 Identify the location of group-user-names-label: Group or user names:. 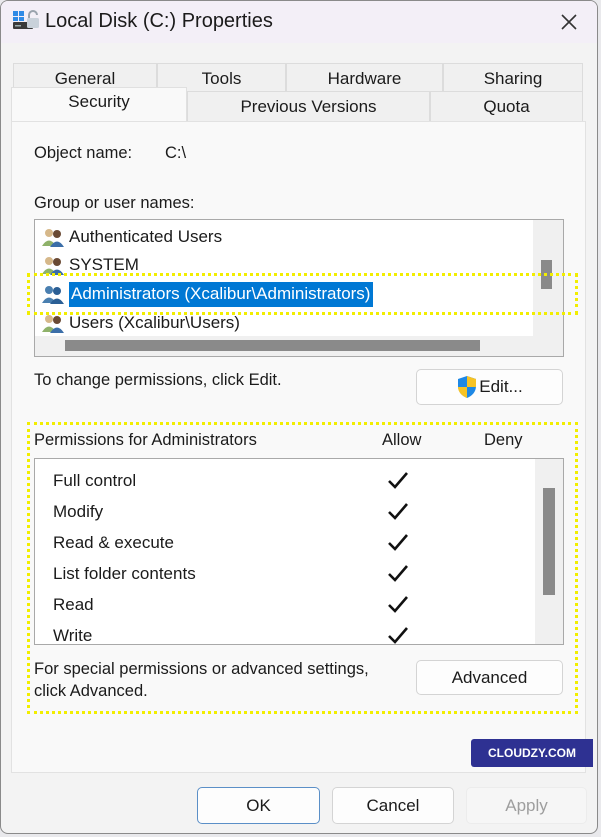
(114, 203).